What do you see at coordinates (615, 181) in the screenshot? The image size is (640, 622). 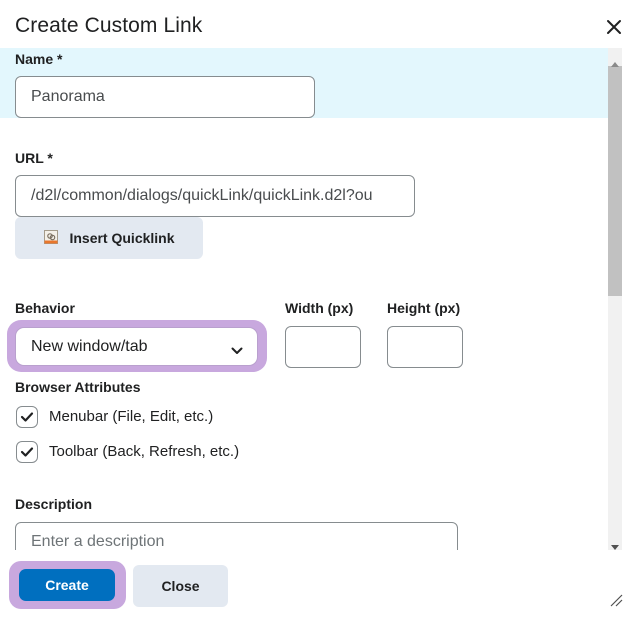 I see `scrollbar-thumb` at bounding box center [615, 181].